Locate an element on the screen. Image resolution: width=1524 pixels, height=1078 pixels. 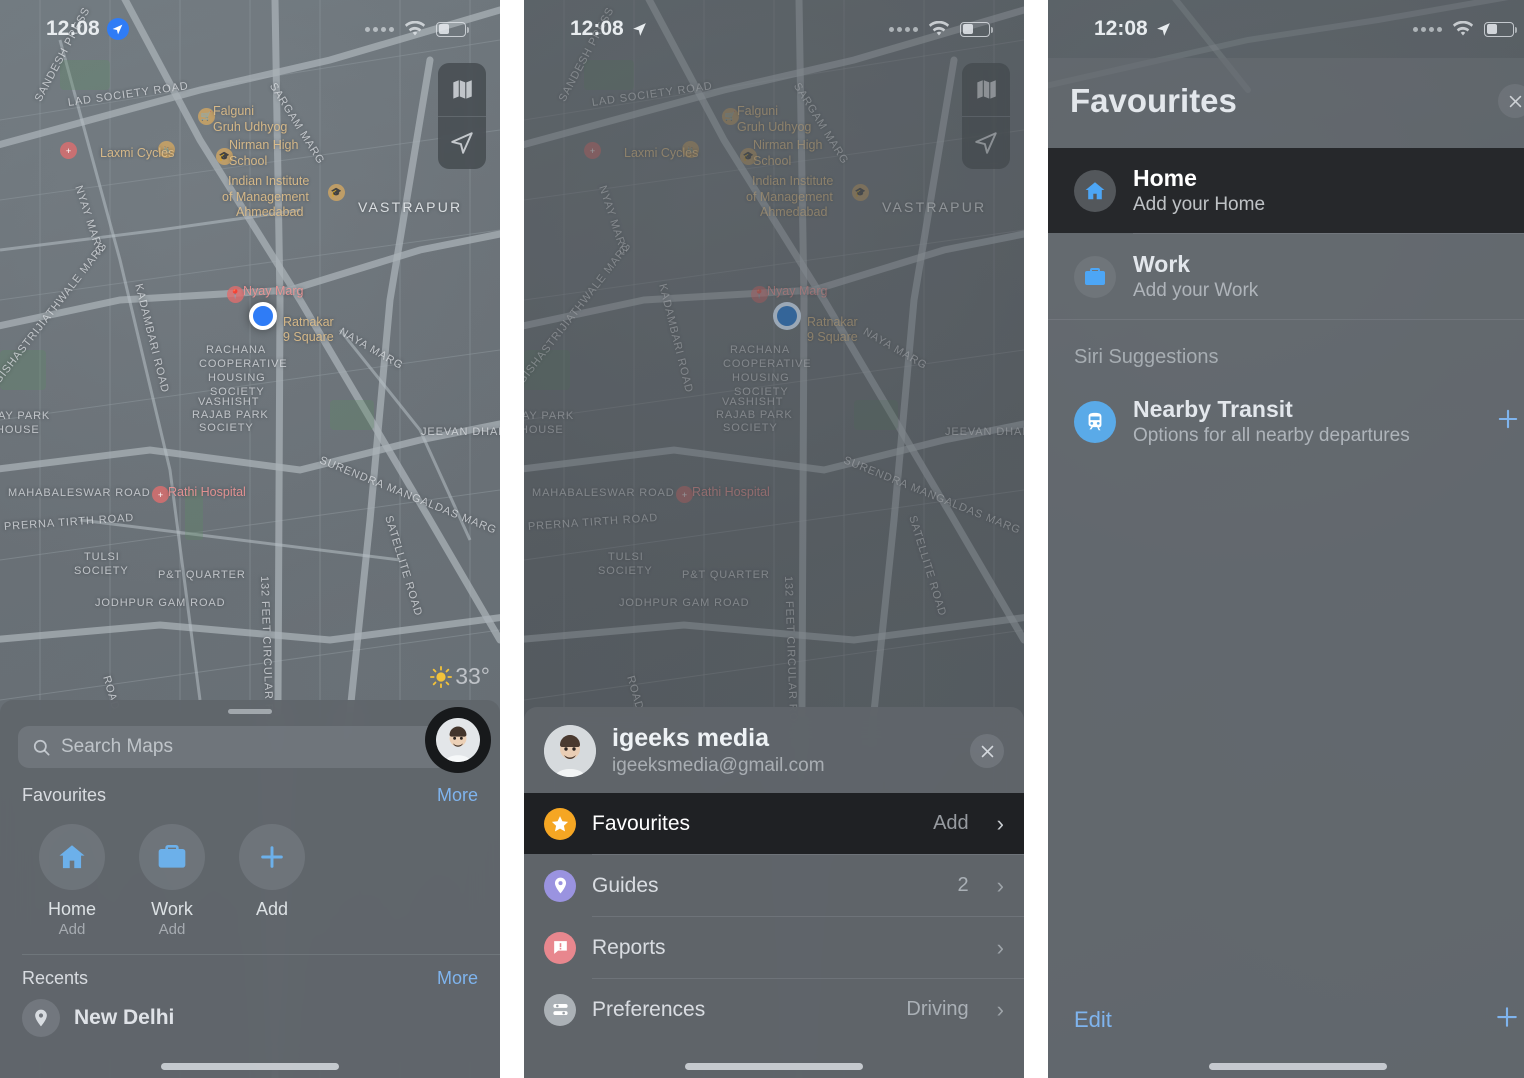
map-label: VASTRAPUR is located at coordinates (934, 207).